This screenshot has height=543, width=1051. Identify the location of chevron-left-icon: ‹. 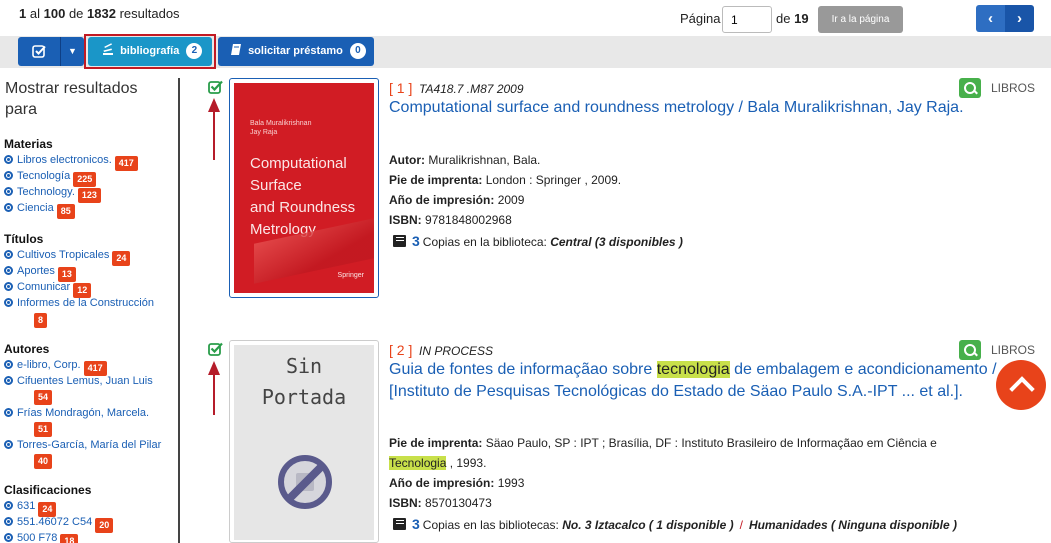
(990, 18).